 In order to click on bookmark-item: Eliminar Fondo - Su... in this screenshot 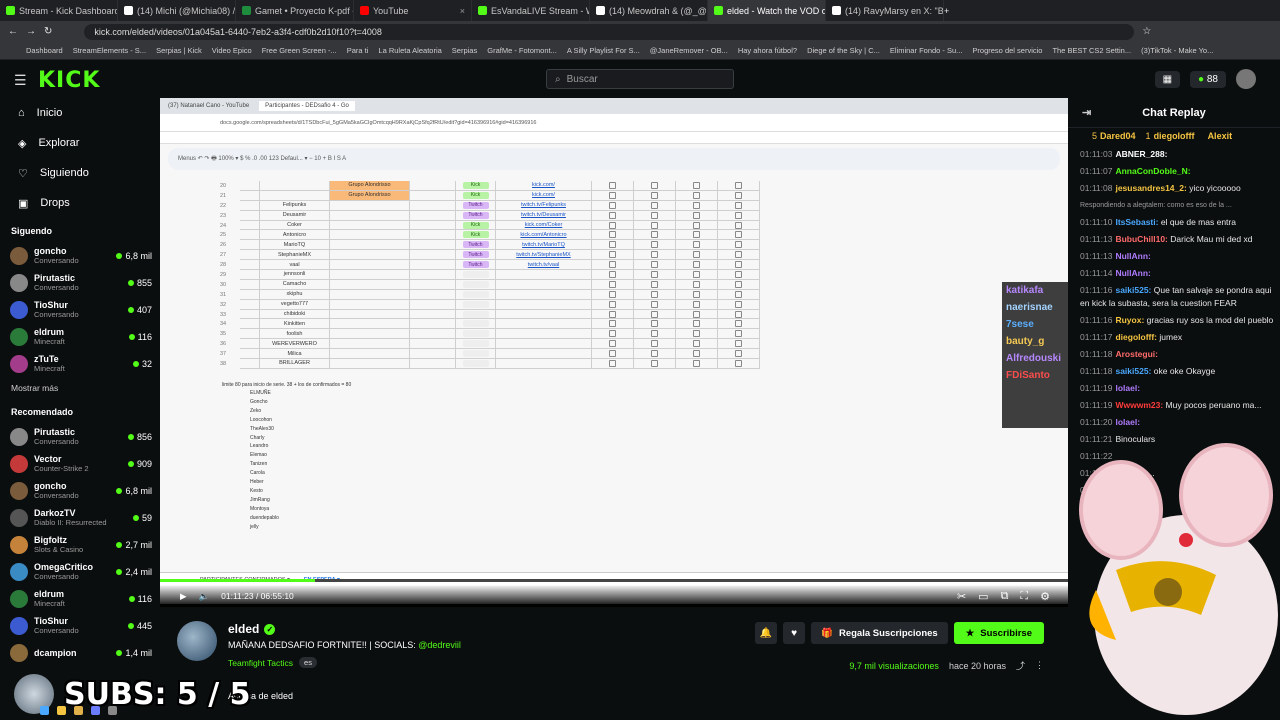, I will do `click(926, 50)`.